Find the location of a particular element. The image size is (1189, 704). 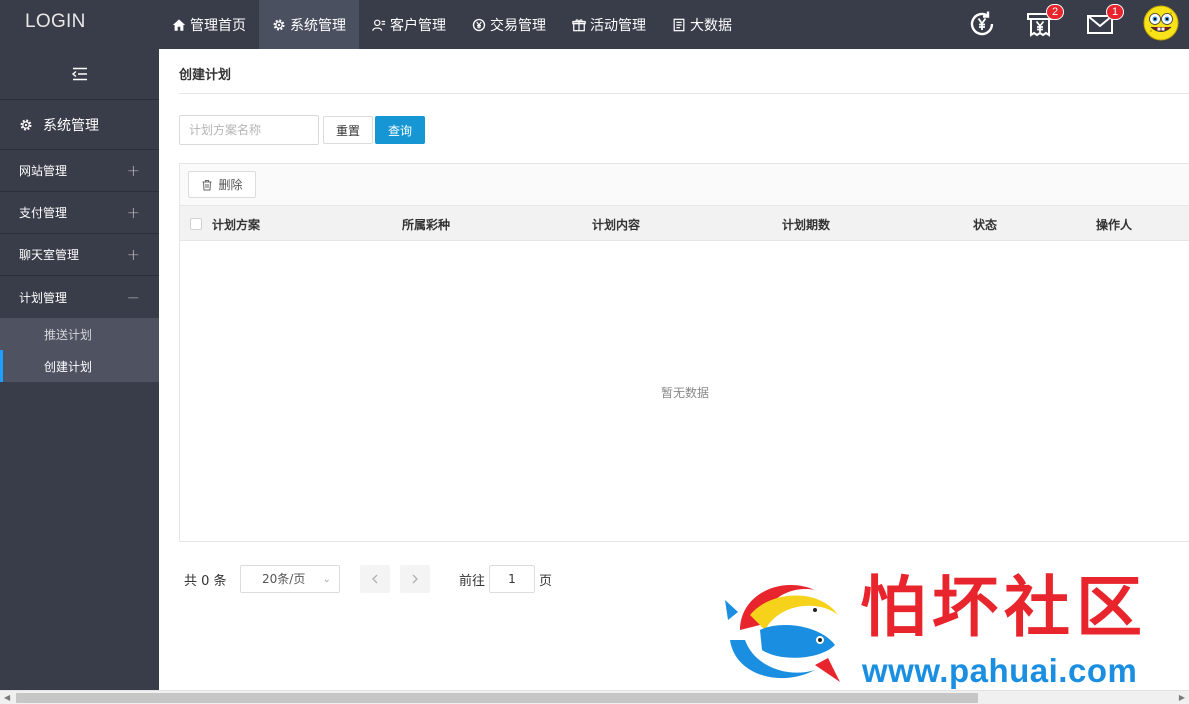

collapse-icon: − is located at coordinates (133, 297).